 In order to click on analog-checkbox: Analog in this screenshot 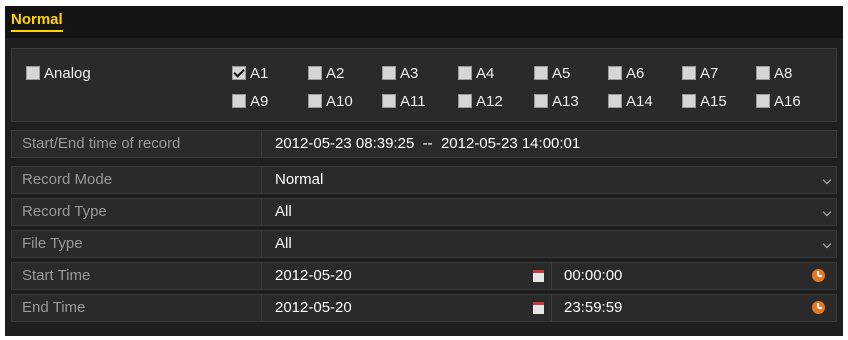, I will do `click(58, 73)`.